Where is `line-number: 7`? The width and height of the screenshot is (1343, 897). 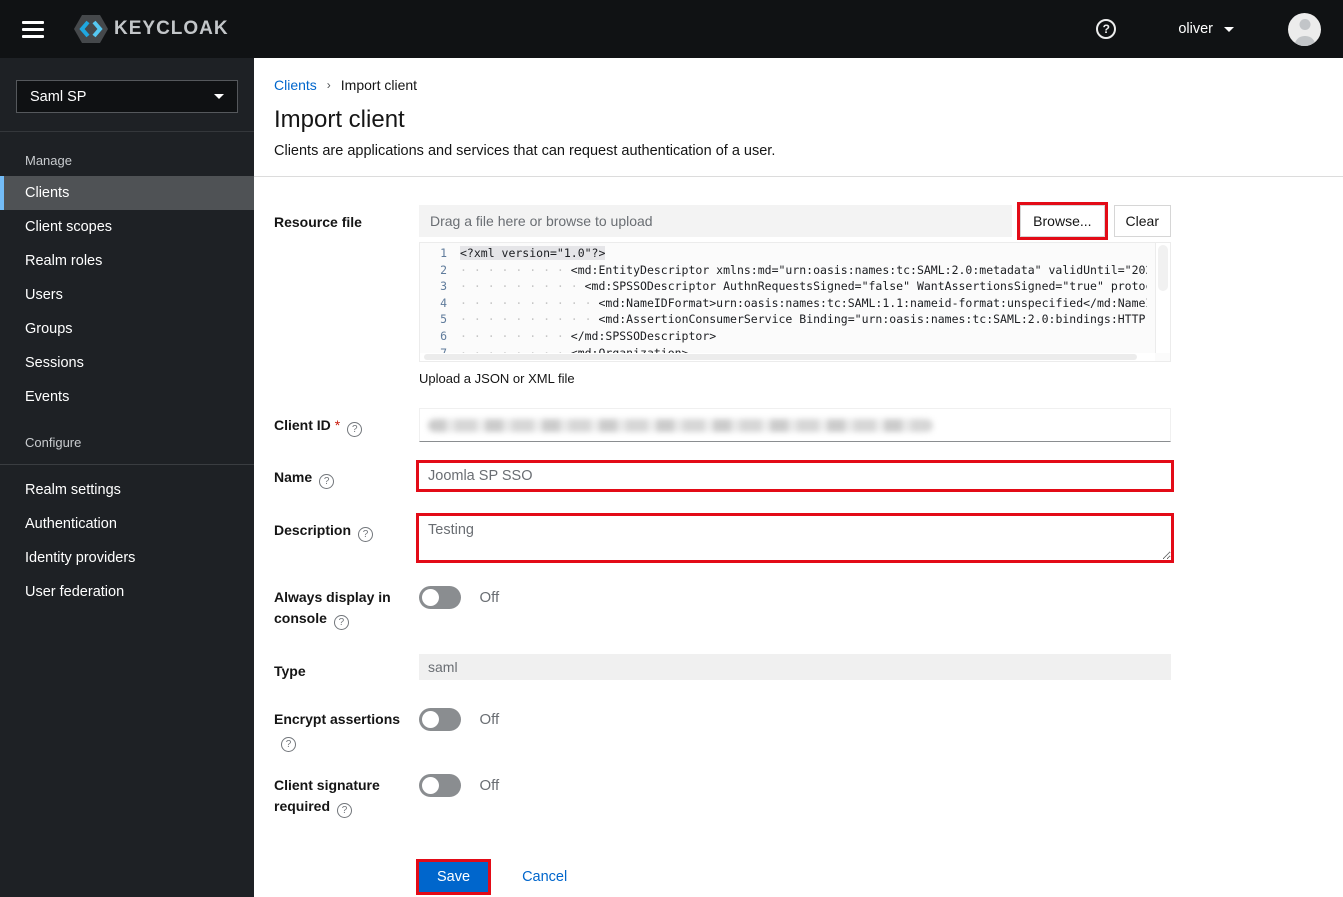 line-number: 7 is located at coordinates (443, 349).